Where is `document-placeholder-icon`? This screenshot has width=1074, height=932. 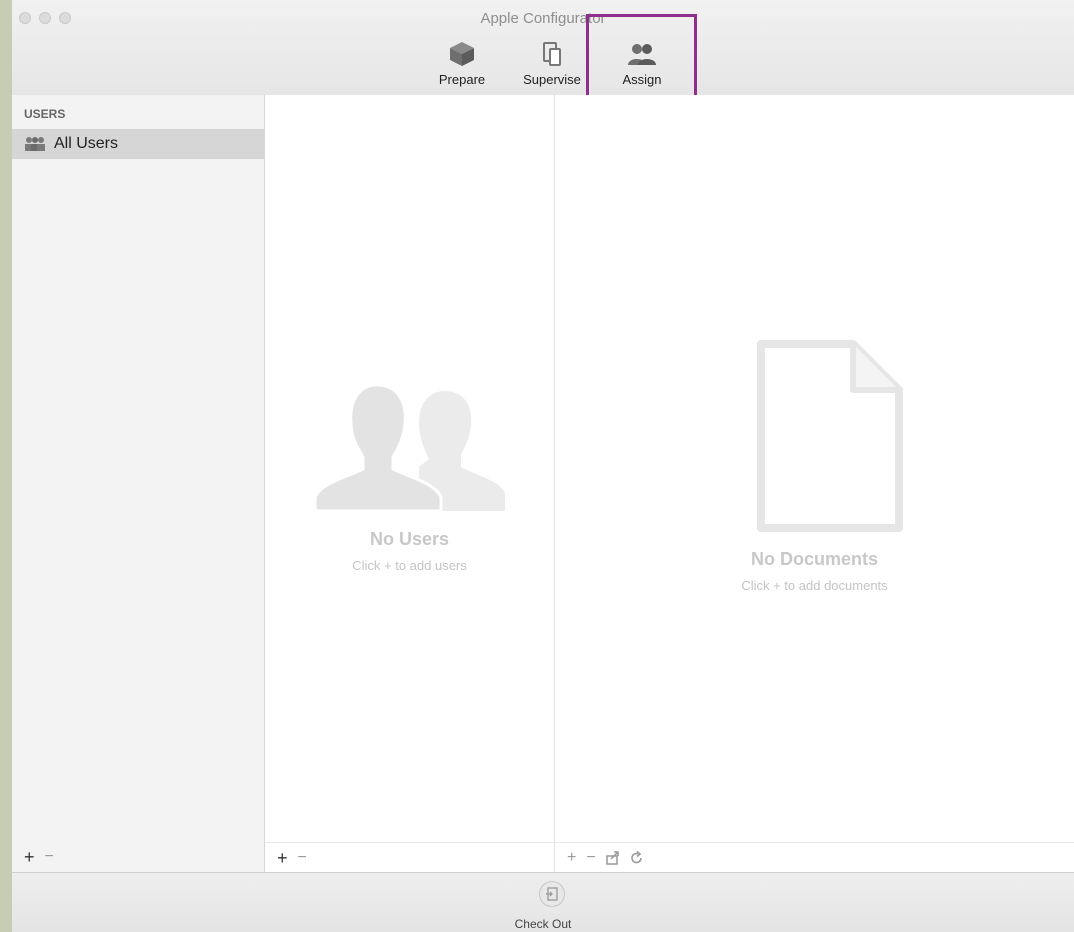 document-placeholder-icon is located at coordinates (830, 436).